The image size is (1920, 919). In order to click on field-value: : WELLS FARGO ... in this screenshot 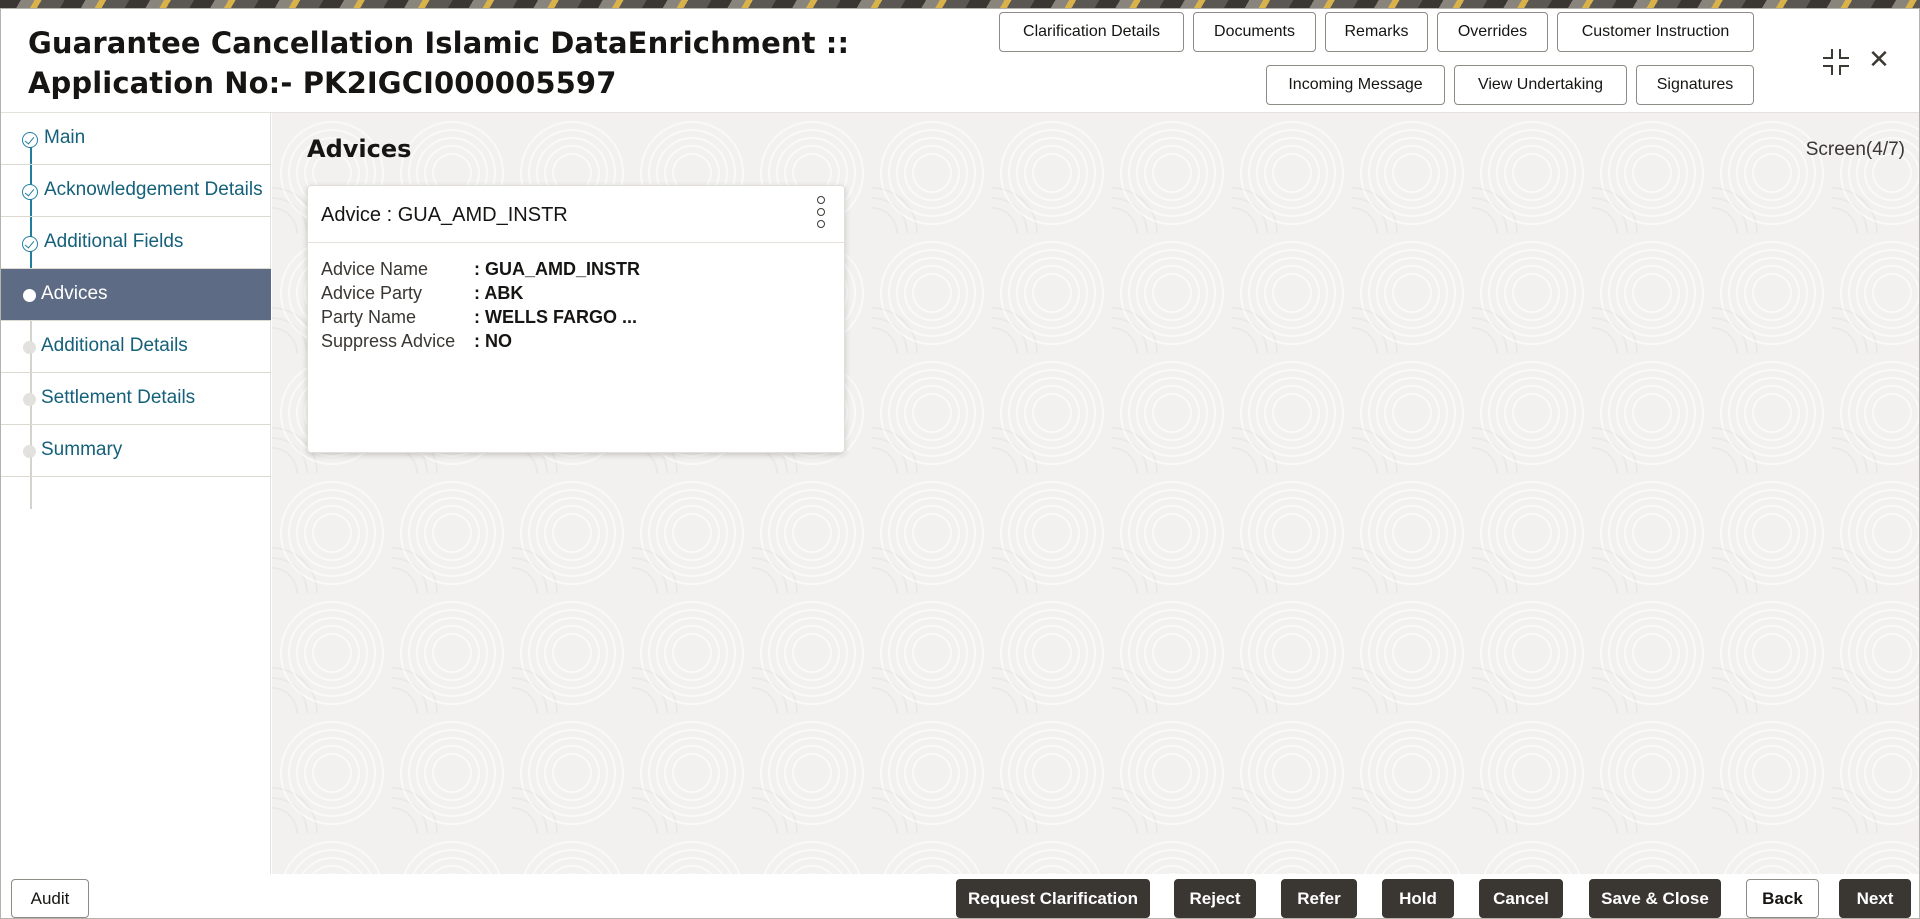, I will do `click(555, 317)`.